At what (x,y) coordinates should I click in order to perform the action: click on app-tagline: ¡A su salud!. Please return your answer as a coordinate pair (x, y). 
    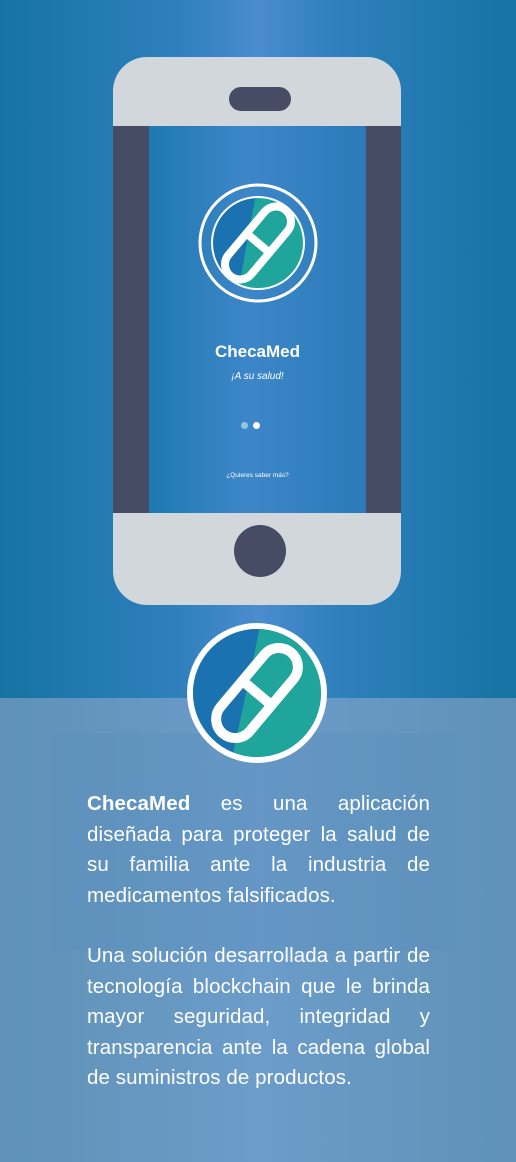
    Looking at the image, I should click on (257, 376).